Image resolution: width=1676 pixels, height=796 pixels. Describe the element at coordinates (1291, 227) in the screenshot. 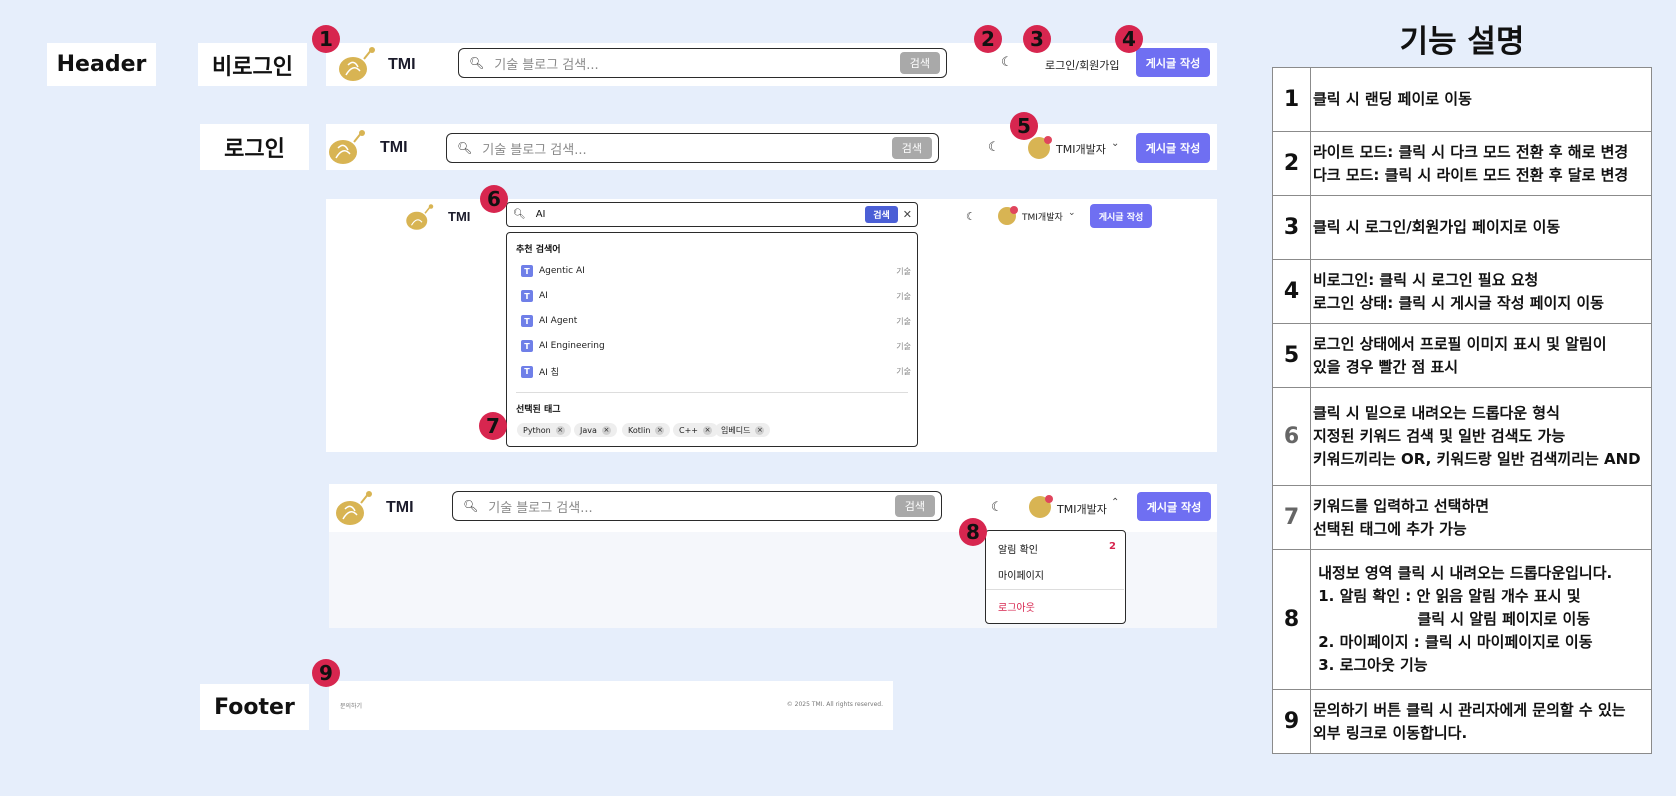

I see `feature-number: 3` at that location.